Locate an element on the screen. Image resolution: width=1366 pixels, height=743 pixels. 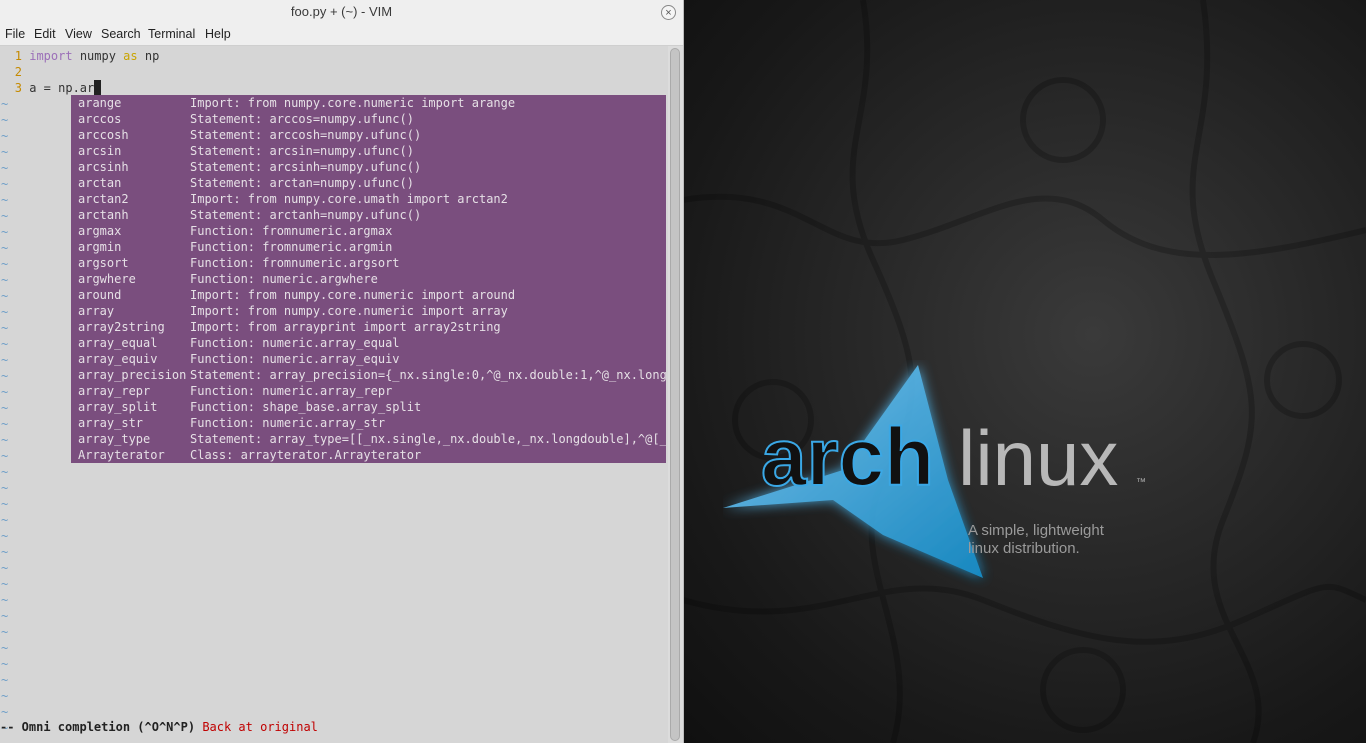
completion-word: arcsinh is located at coordinates (103, 167).